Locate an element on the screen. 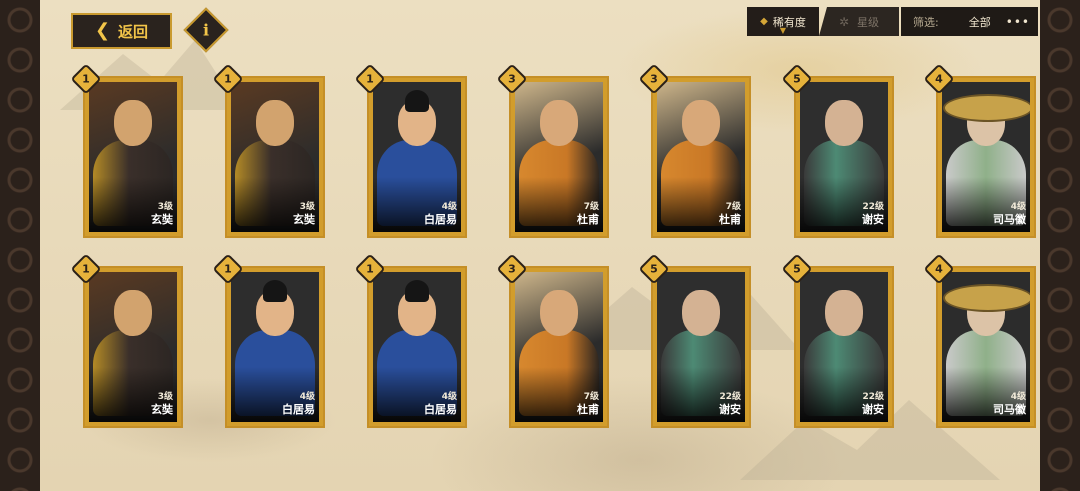 The image size is (1080, 491). filter-value: 全部 is located at coordinates (979, 22).